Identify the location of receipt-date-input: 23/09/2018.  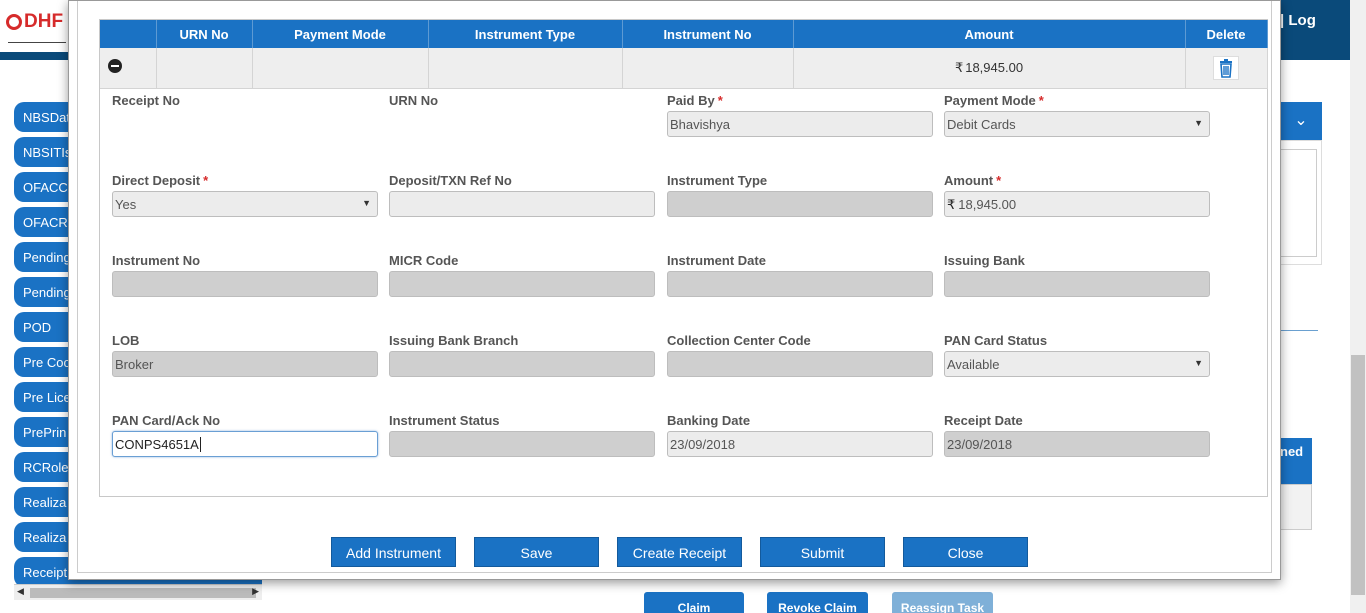
(1077, 444).